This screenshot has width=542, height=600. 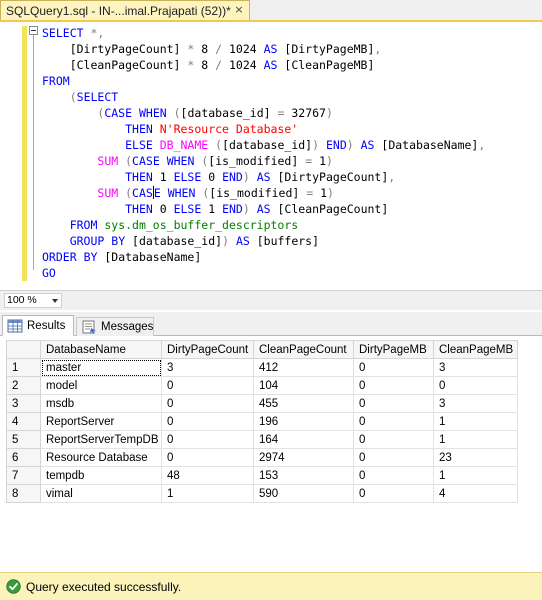 What do you see at coordinates (239, 10) in the screenshot?
I see `close-icon: ×` at bounding box center [239, 10].